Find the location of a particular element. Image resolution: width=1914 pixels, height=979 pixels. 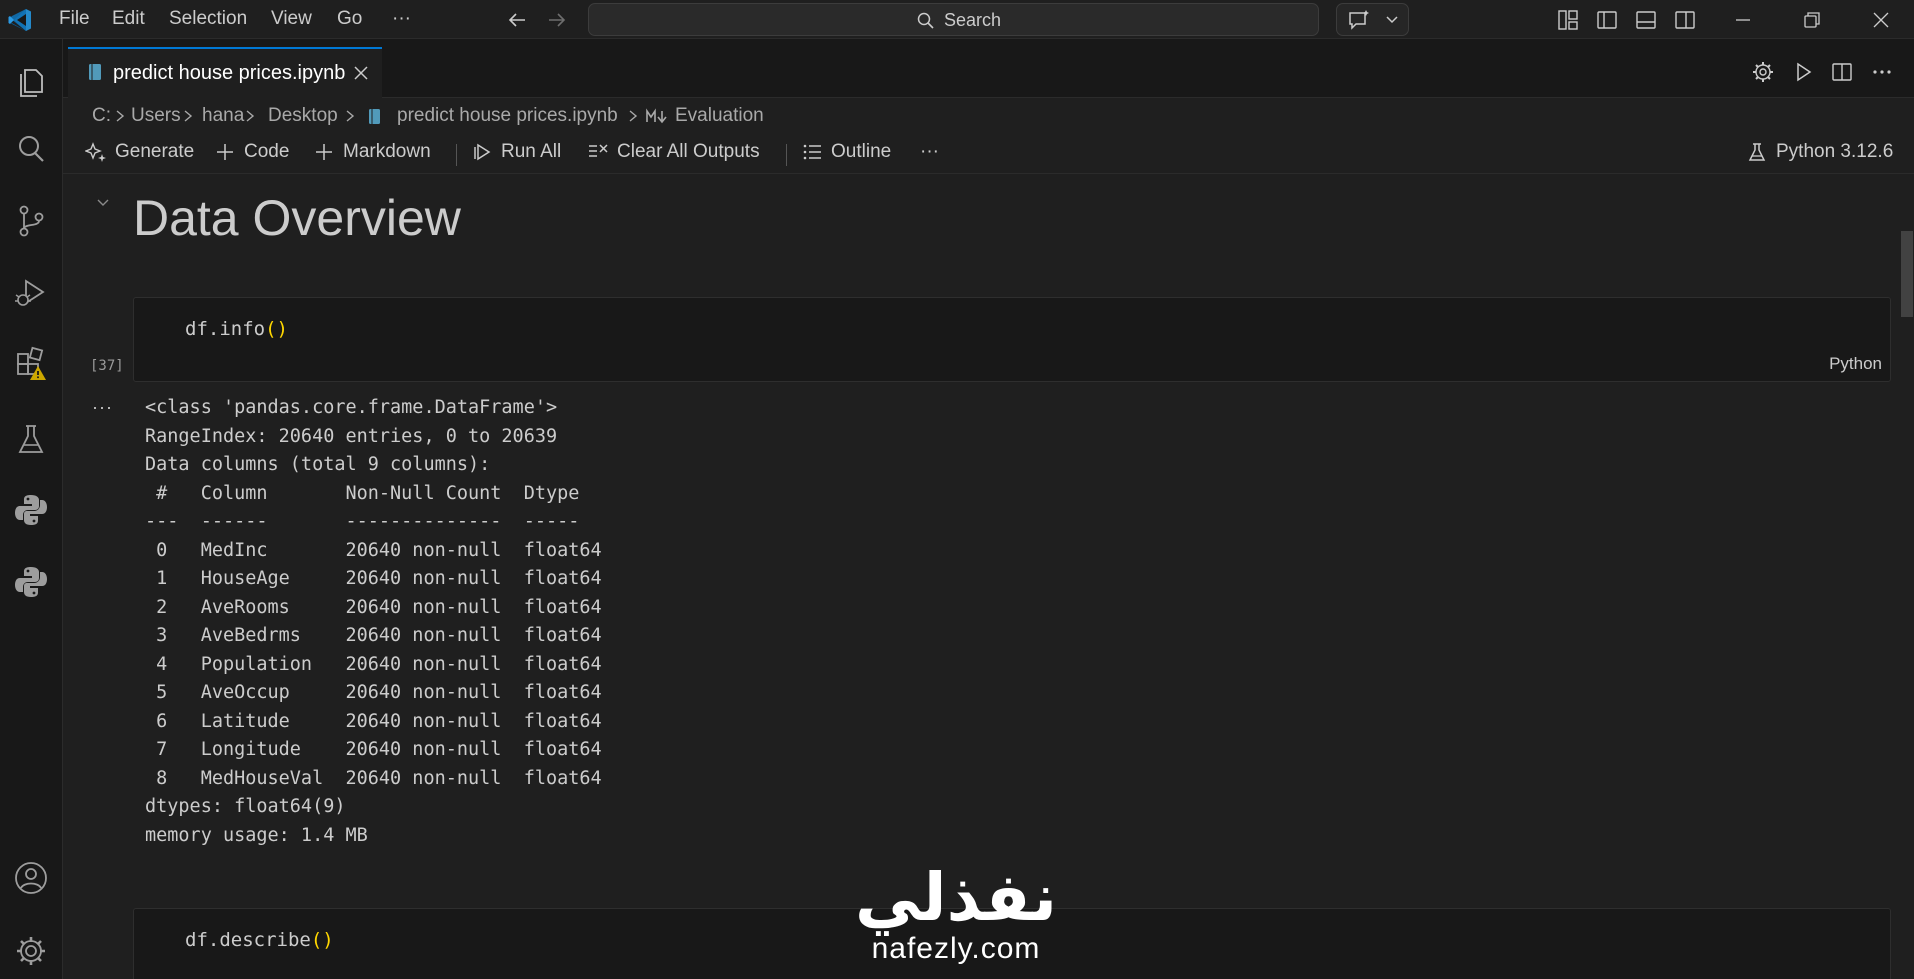

restore-icon is located at coordinates (1812, 20).